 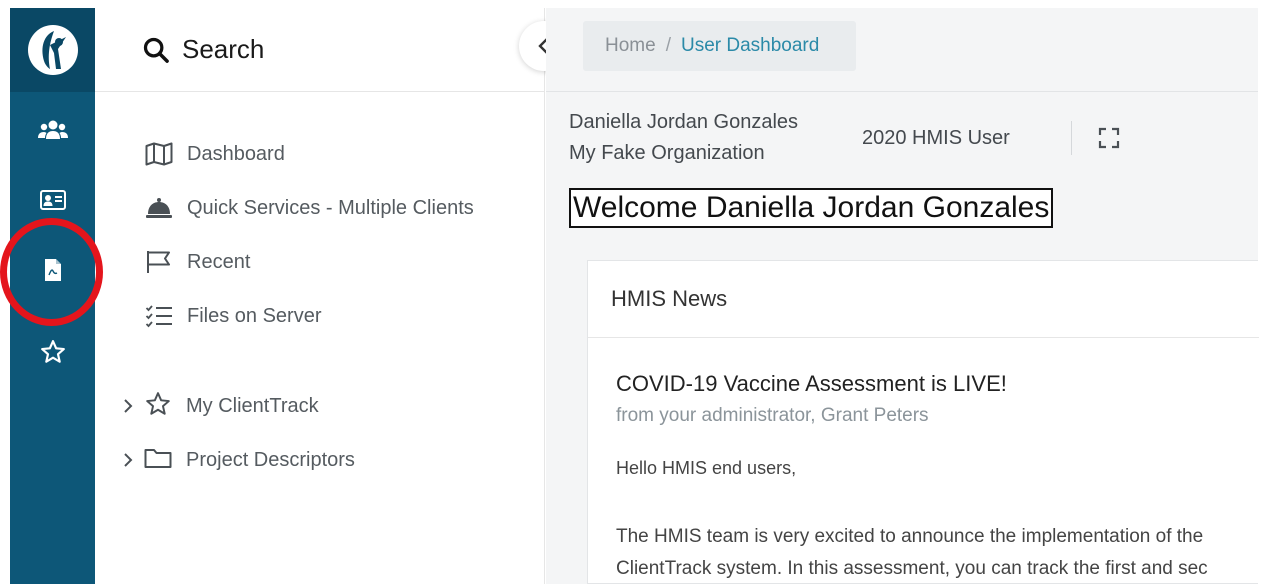 What do you see at coordinates (772, 415) in the screenshot?
I see `news-item-author: from your administrator, Grant Peters` at bounding box center [772, 415].